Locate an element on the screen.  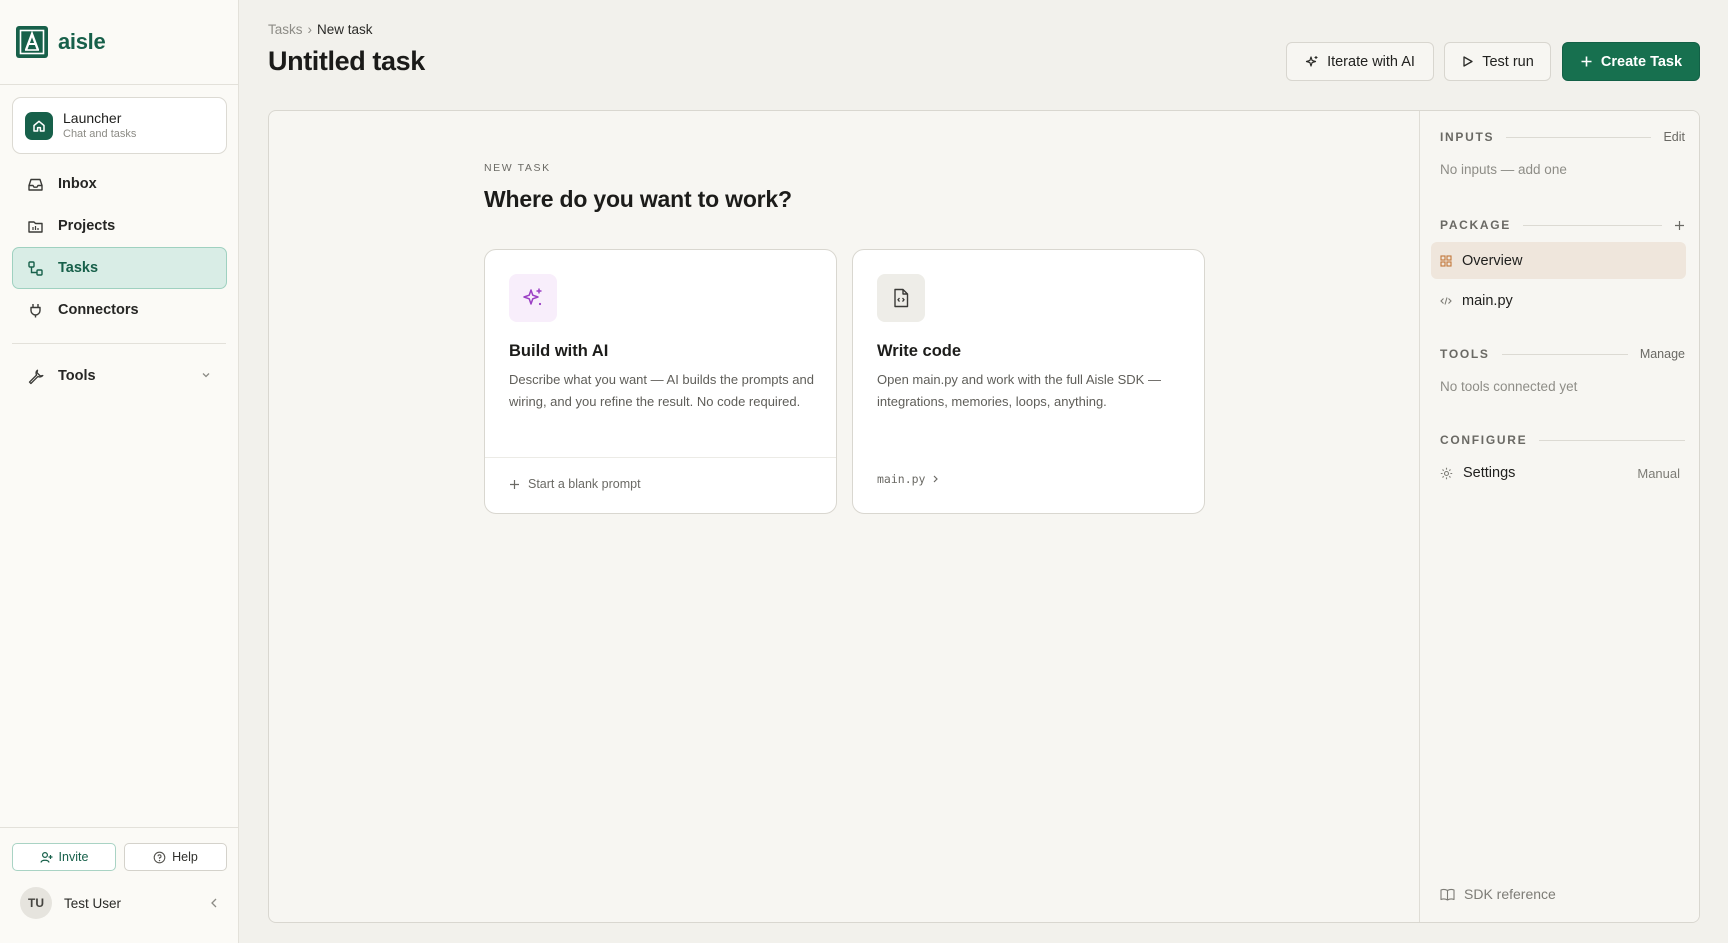
start-blank-prompt-label: Start a blank prompt is located at coordinates (584, 484).